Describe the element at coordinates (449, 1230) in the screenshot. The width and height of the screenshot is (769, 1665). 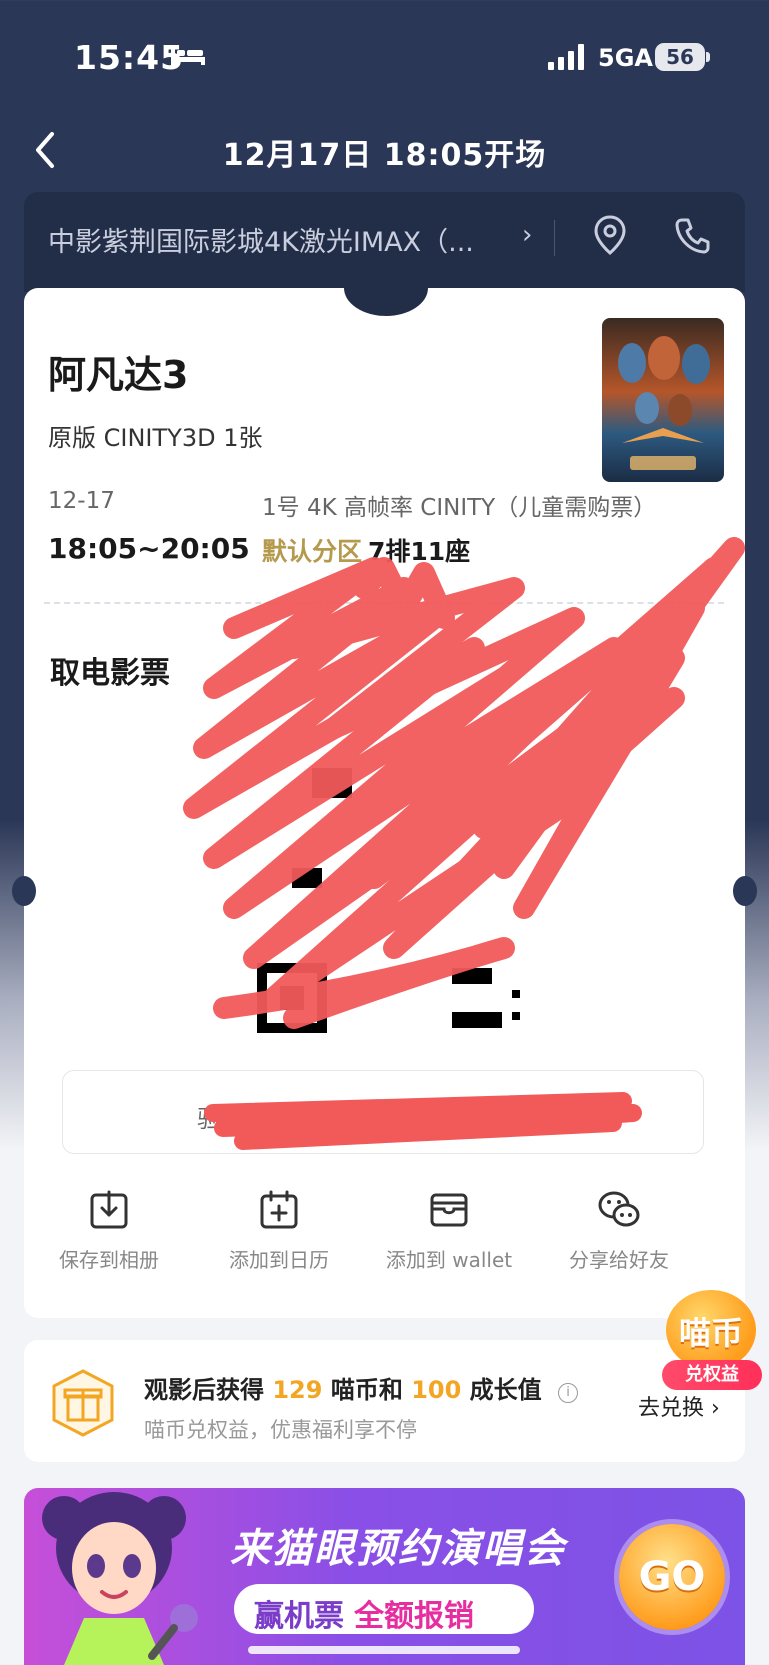
I see `add-to-wallet-button: 添加到 wallet` at that location.